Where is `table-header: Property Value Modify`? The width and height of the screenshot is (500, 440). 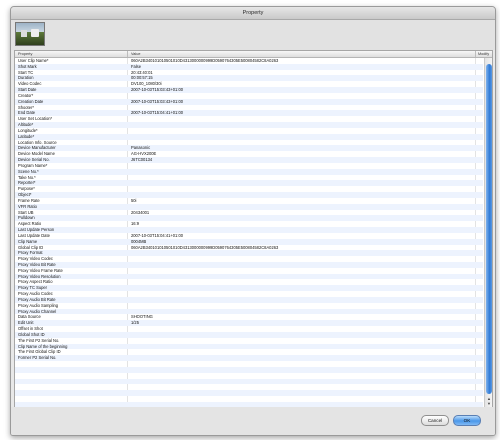
table-header: Property Value Modify is located at coordinates (253, 54).